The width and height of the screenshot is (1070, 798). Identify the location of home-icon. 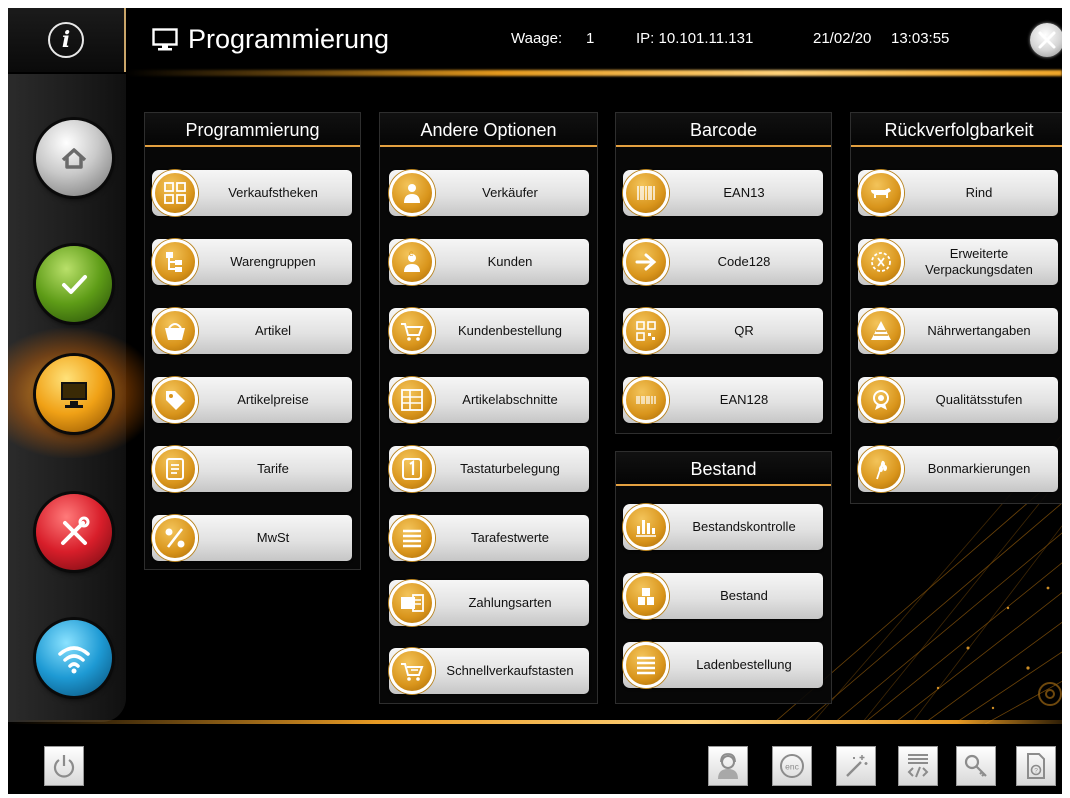
(74, 158).